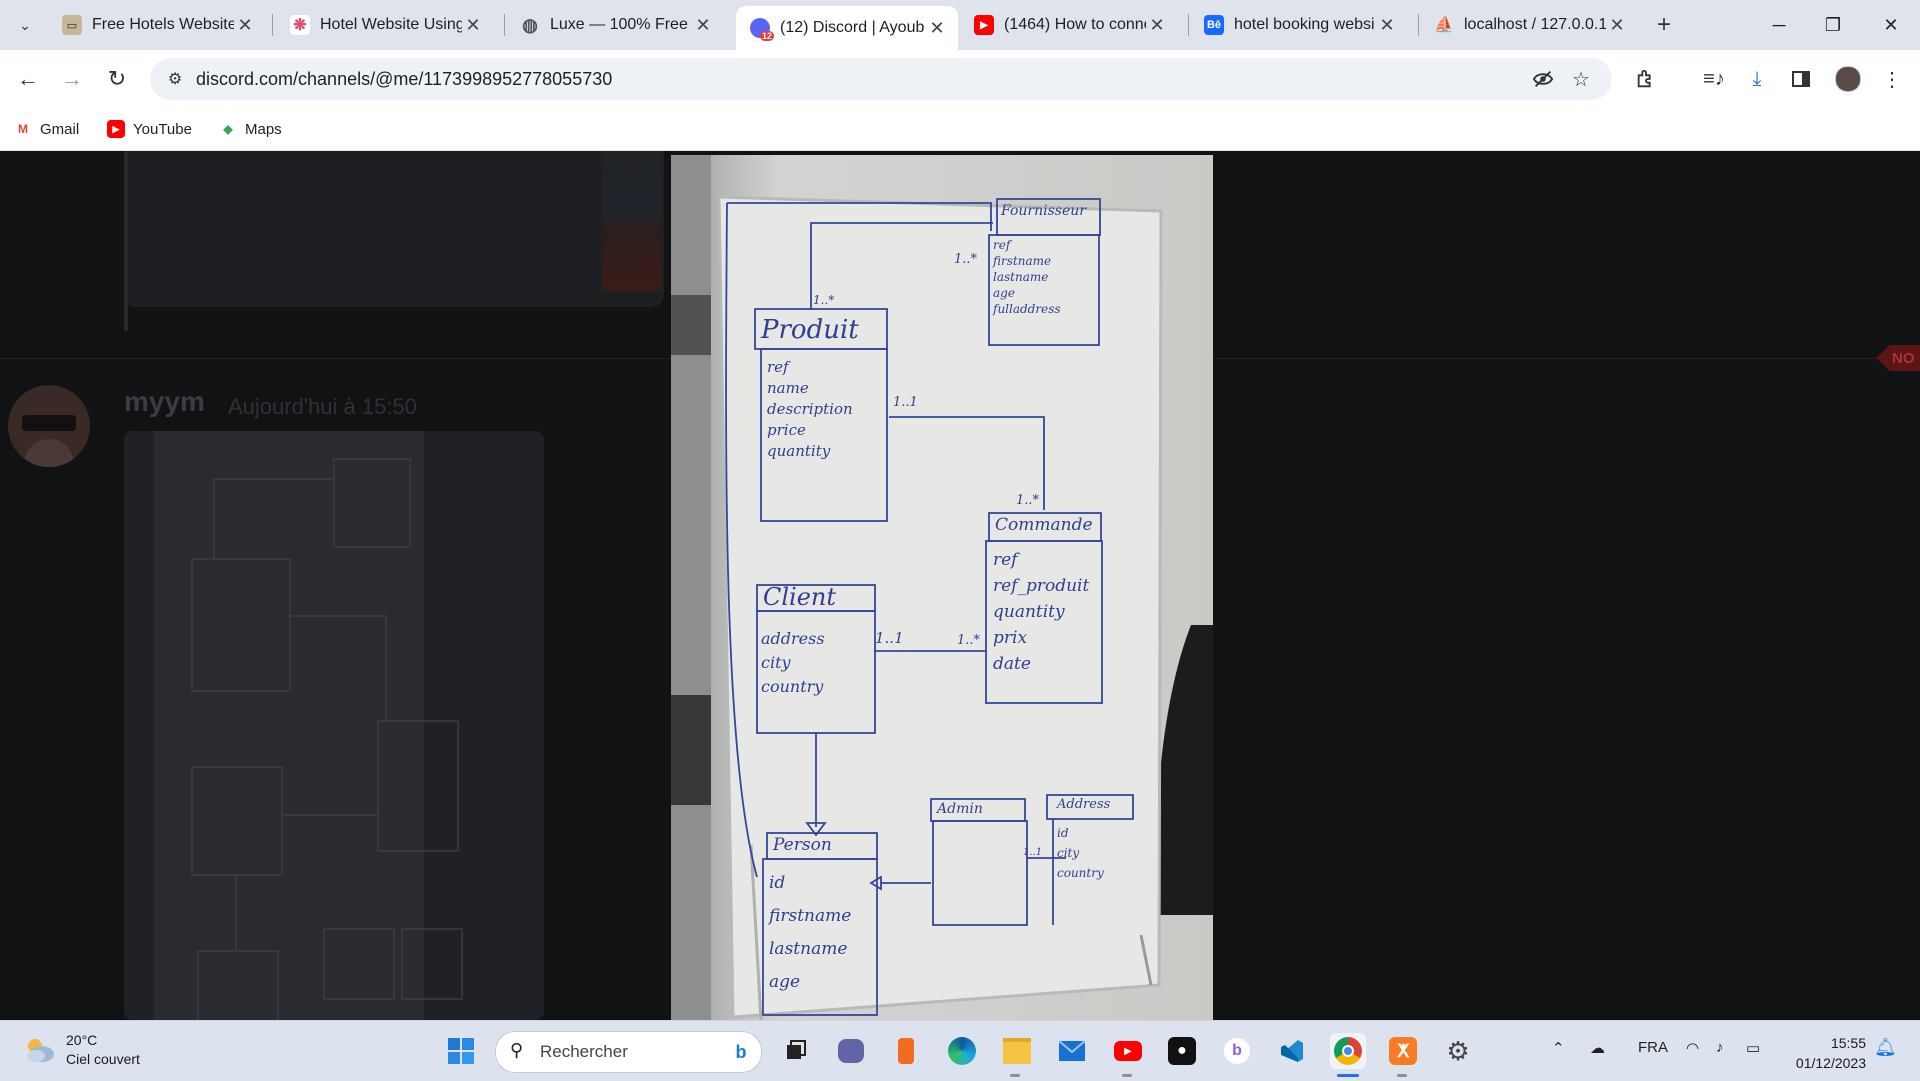 Image resolution: width=1920 pixels, height=1081 pixels. I want to click on eye-off-icon, so click(1543, 79).